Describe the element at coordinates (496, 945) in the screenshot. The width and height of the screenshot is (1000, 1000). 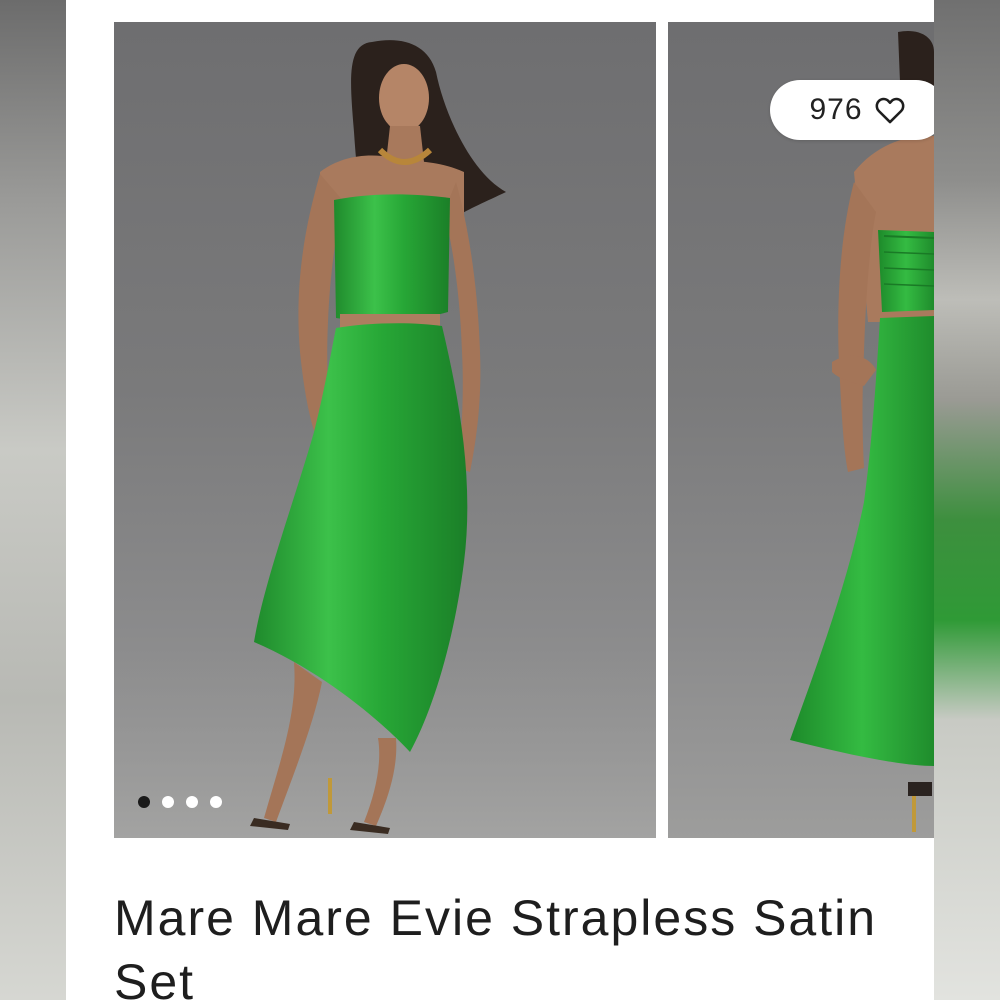
I see `product-title: Mare Mare Evie Strapless Satin Set` at that location.